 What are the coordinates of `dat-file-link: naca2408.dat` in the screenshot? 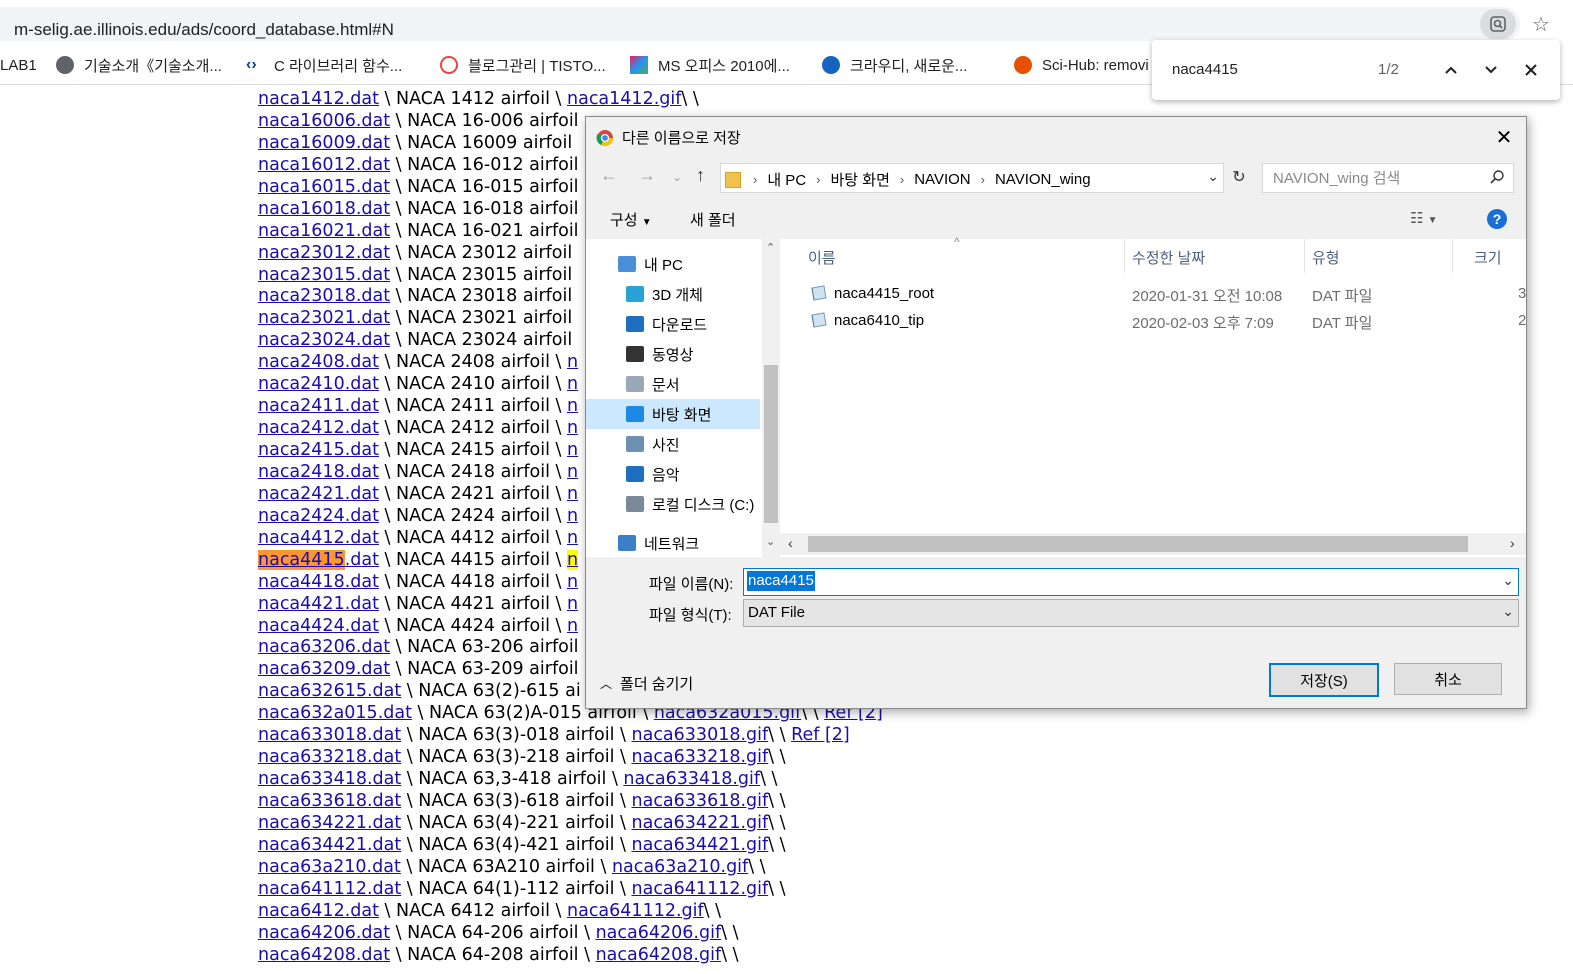 It's located at (318, 362).